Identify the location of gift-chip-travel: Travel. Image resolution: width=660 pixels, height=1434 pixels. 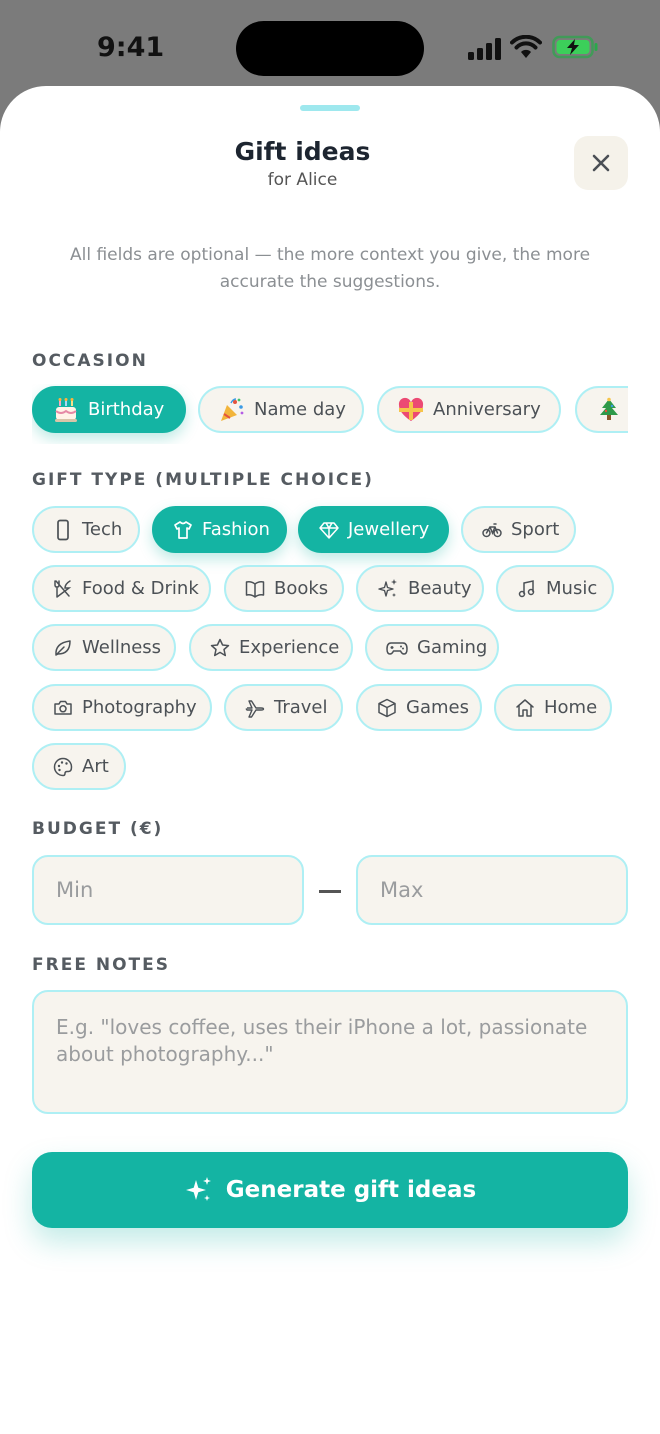
(283, 707).